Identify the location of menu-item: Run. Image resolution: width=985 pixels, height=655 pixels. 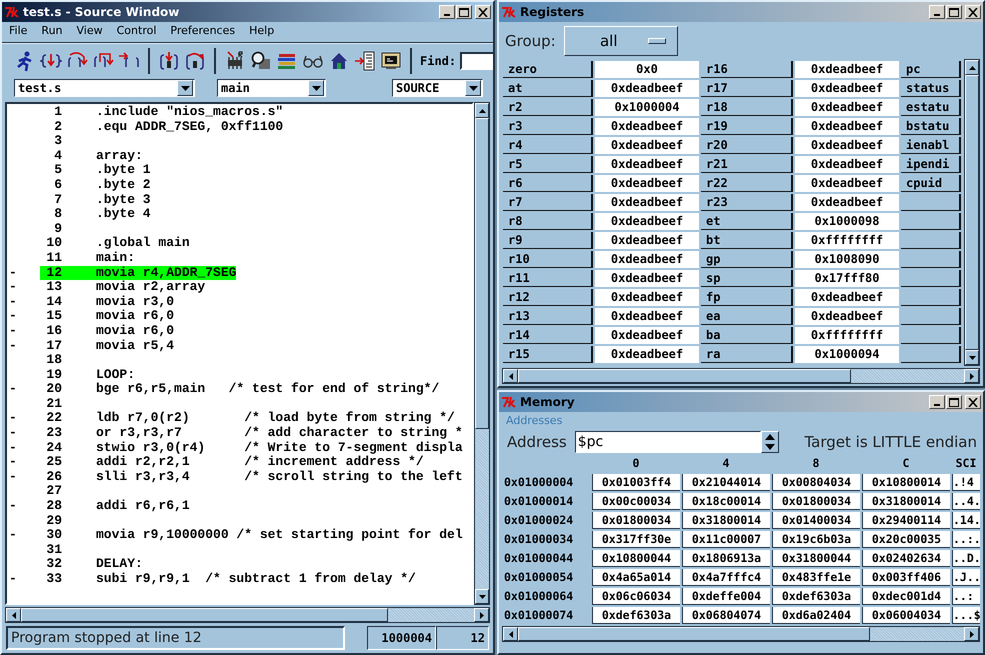
(52, 32).